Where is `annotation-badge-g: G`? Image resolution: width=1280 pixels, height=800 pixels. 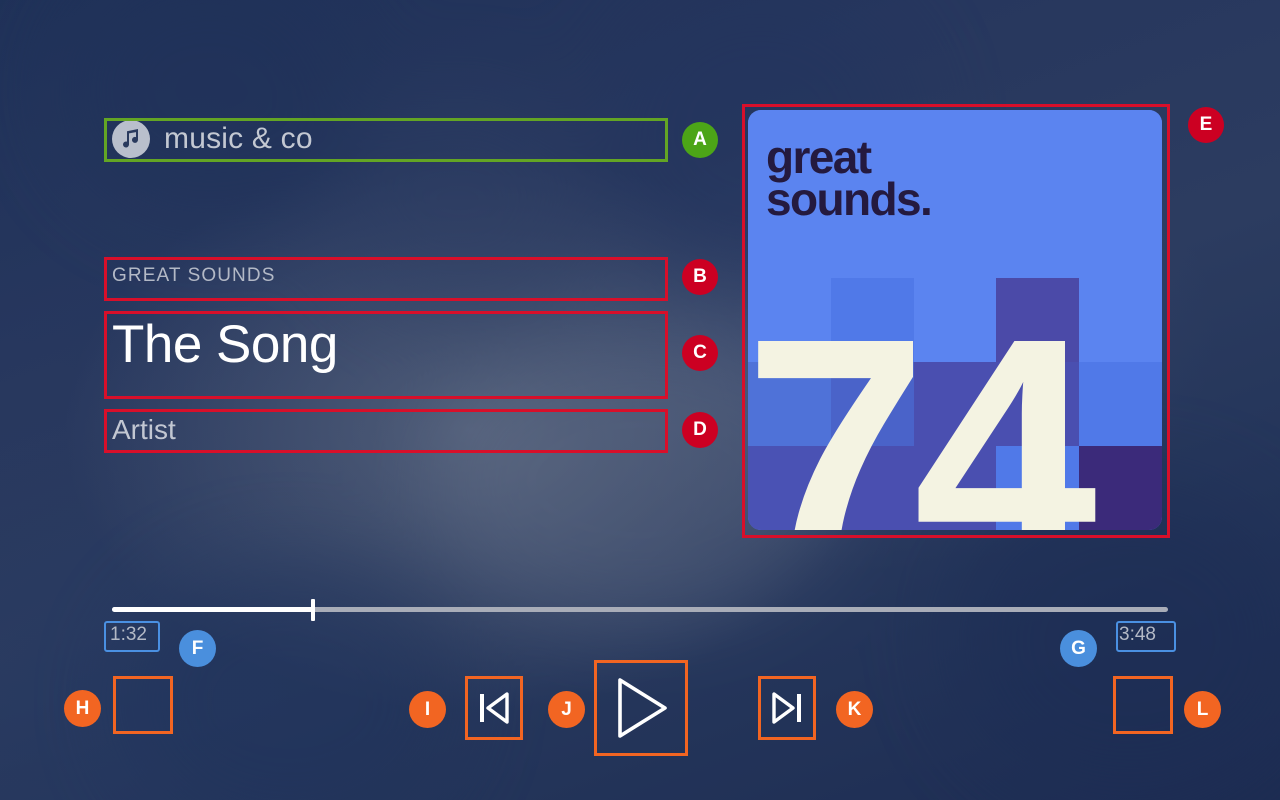 annotation-badge-g: G is located at coordinates (1078, 648).